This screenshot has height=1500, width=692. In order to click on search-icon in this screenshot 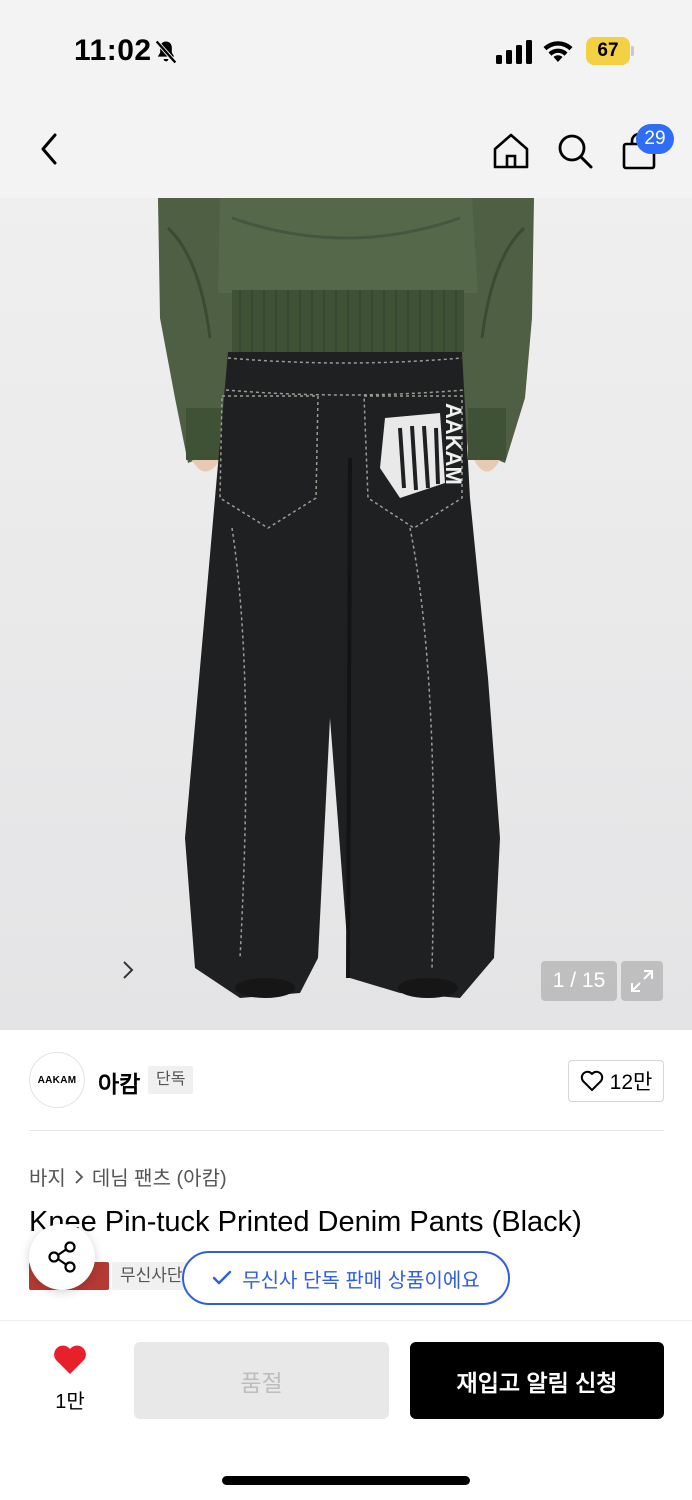, I will do `click(575, 151)`.